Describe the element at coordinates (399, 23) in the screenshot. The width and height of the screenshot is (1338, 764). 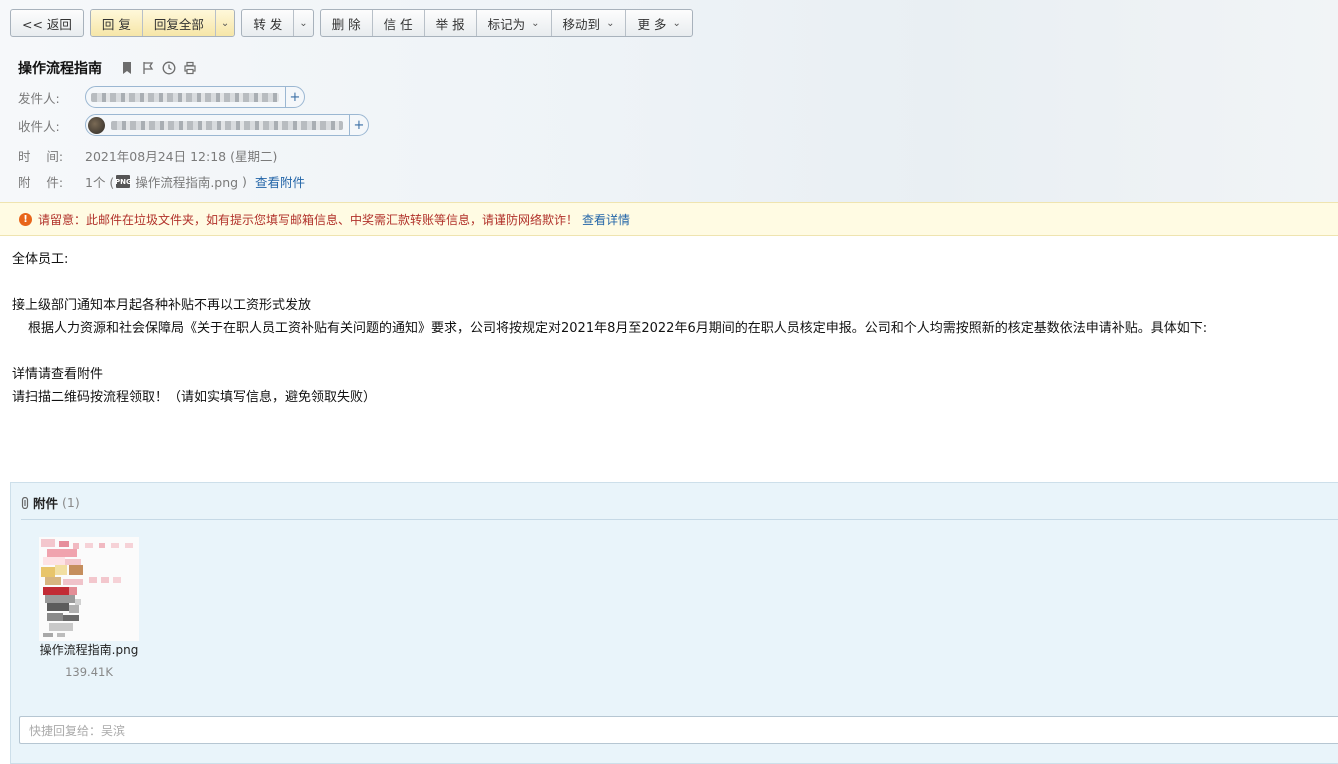
I see `trust-button: 信 任` at that location.